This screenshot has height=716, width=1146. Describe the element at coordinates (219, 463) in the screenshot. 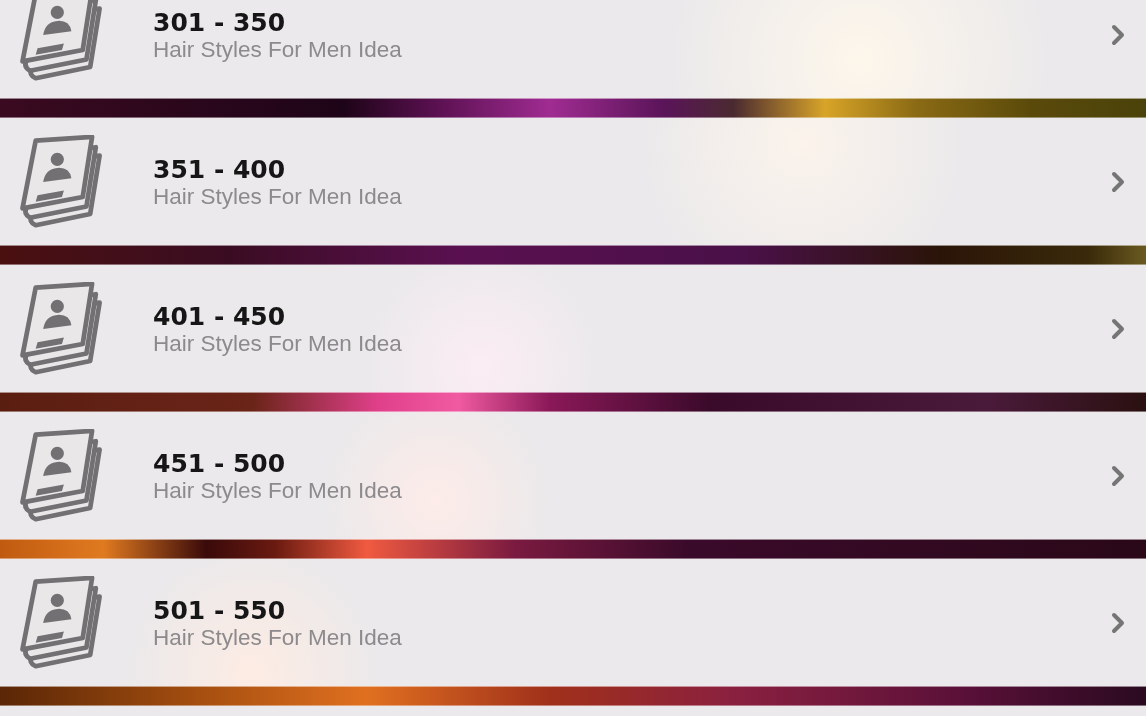

I see `item-title: 451 - 500` at that location.